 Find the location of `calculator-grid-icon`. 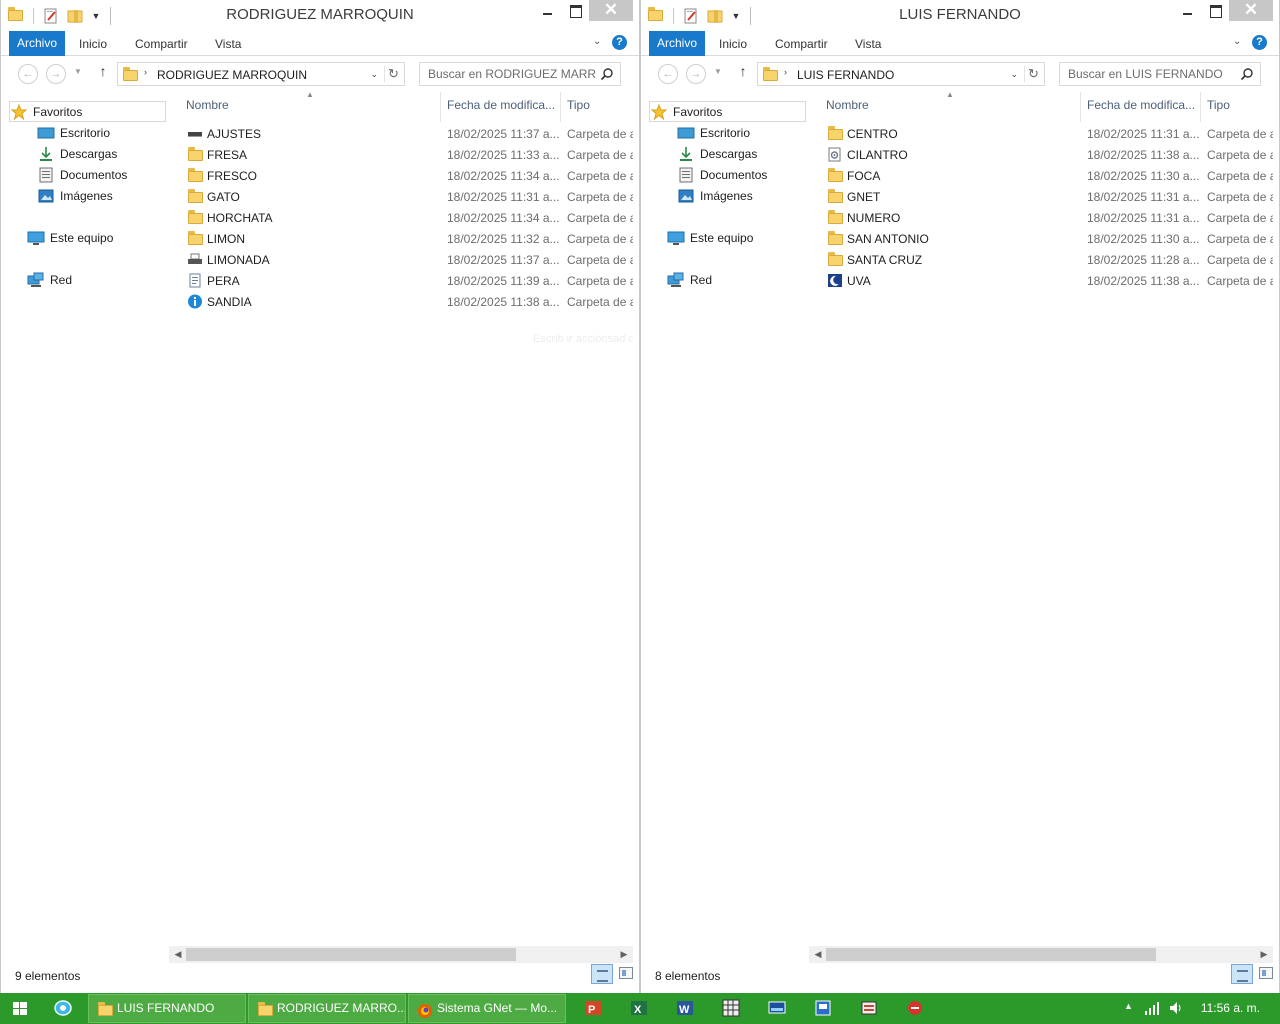

calculator-grid-icon is located at coordinates (731, 1008).